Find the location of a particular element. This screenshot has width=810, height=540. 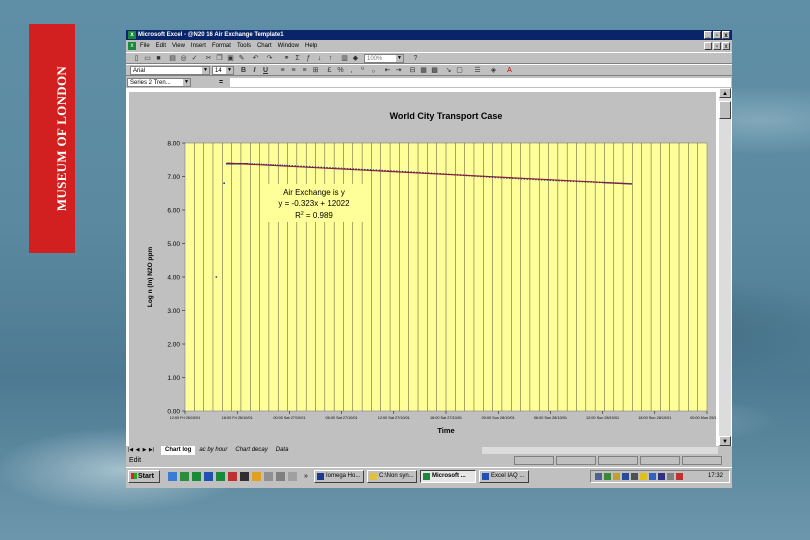

format-chart-icon: ▩ is located at coordinates (434, 70).